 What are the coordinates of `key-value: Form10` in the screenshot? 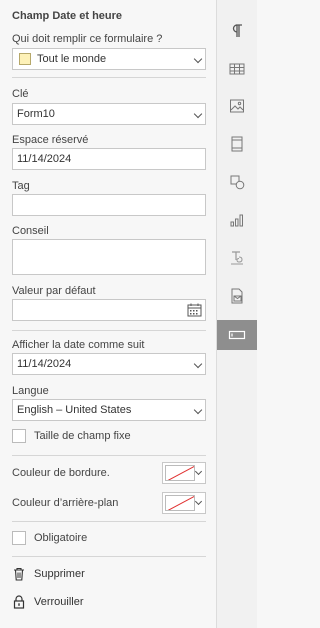 It's located at (36, 114).